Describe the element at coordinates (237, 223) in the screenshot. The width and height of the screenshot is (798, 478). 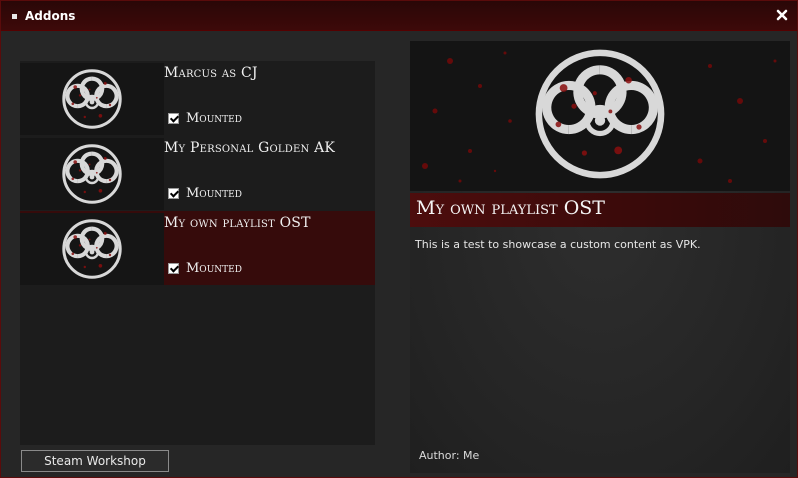
I see `addon-name: My own playlist OST` at that location.